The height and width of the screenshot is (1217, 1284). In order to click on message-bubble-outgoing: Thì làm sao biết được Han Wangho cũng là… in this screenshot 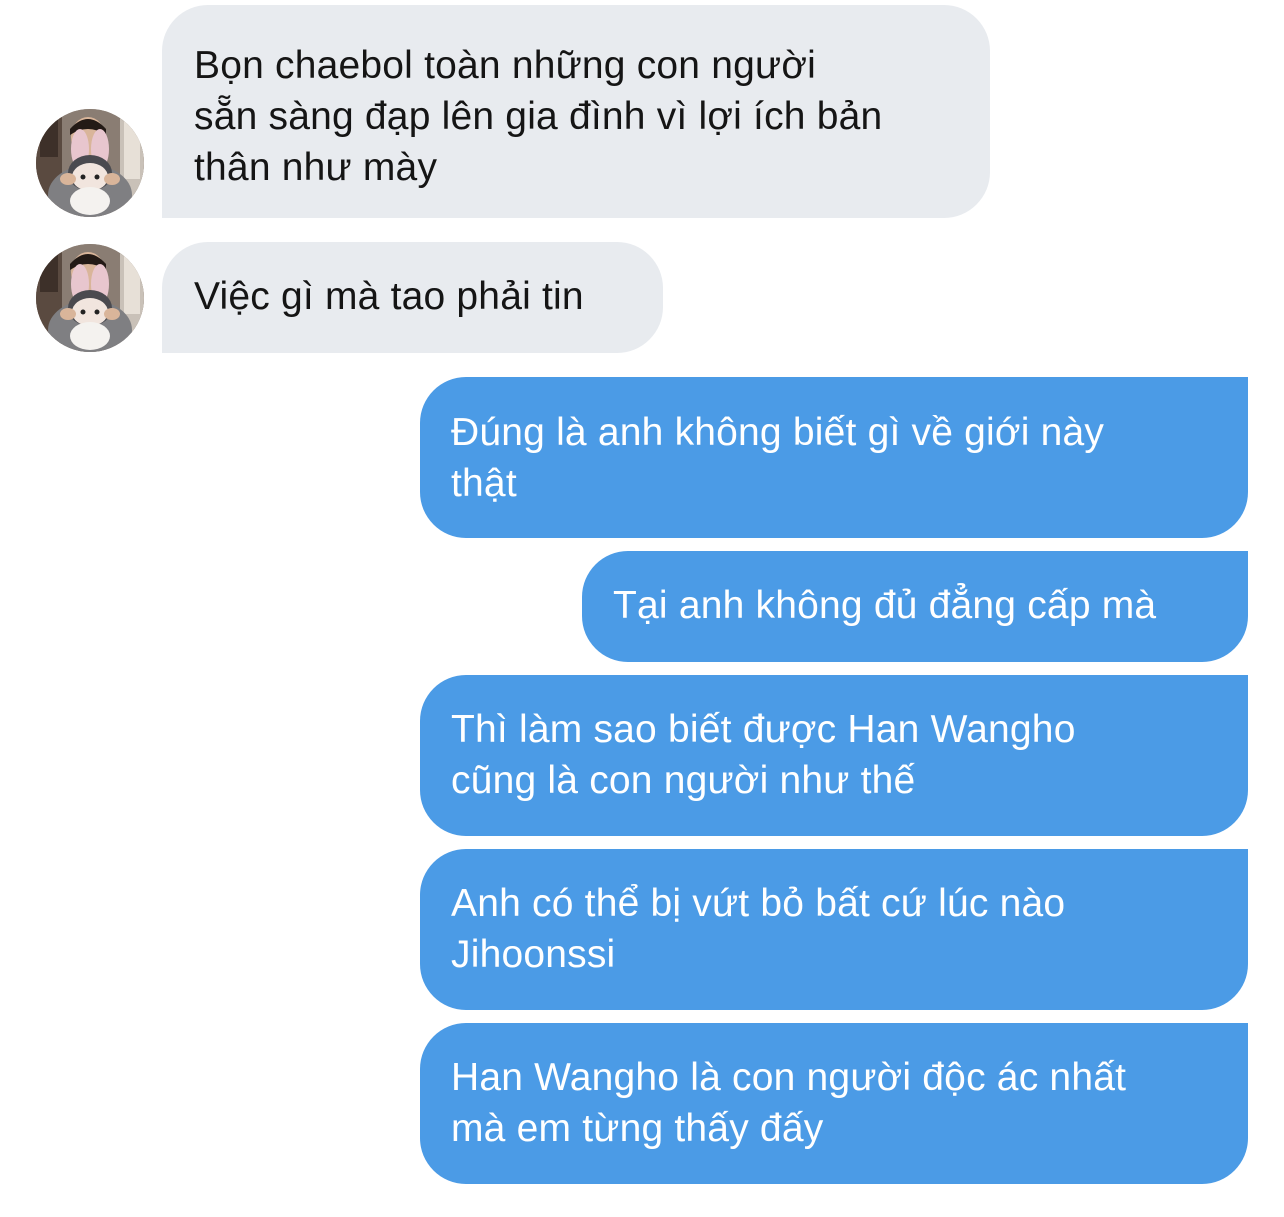, I will do `click(834, 755)`.